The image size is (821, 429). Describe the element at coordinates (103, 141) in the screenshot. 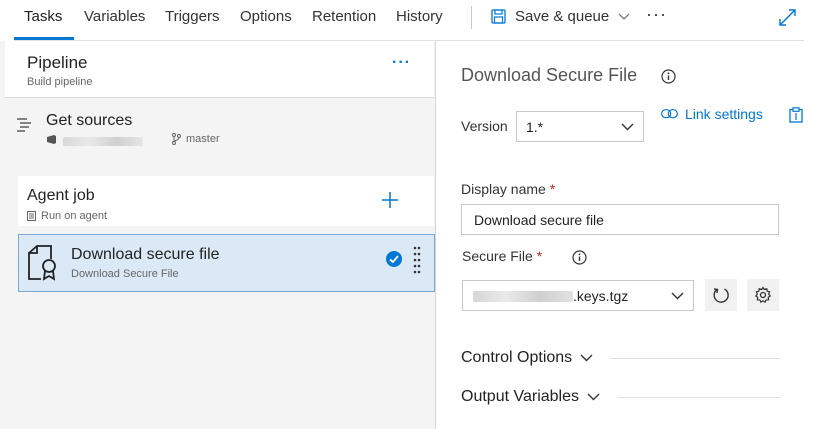

I see `repository-name-redacted` at that location.